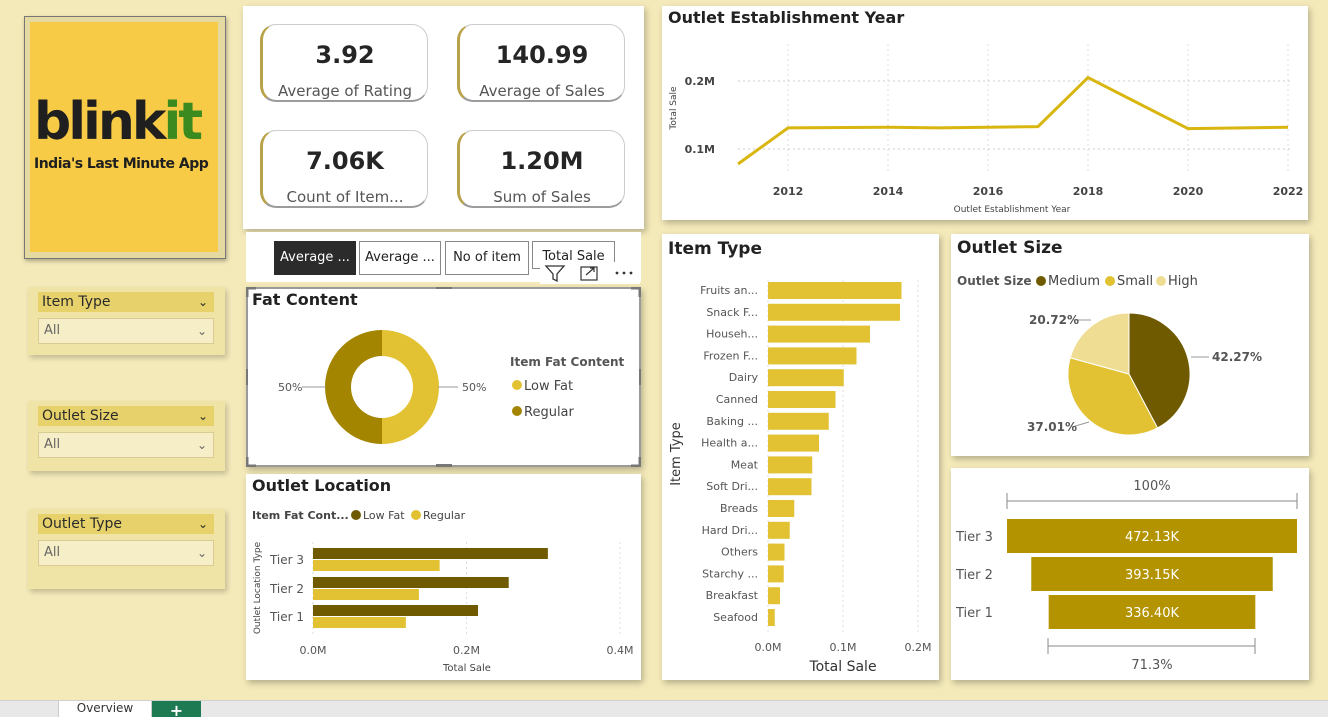 This screenshot has width=1328, height=717. What do you see at coordinates (1152, 575) in the screenshot?
I see `funnel-value-label: 393.15K` at bounding box center [1152, 575].